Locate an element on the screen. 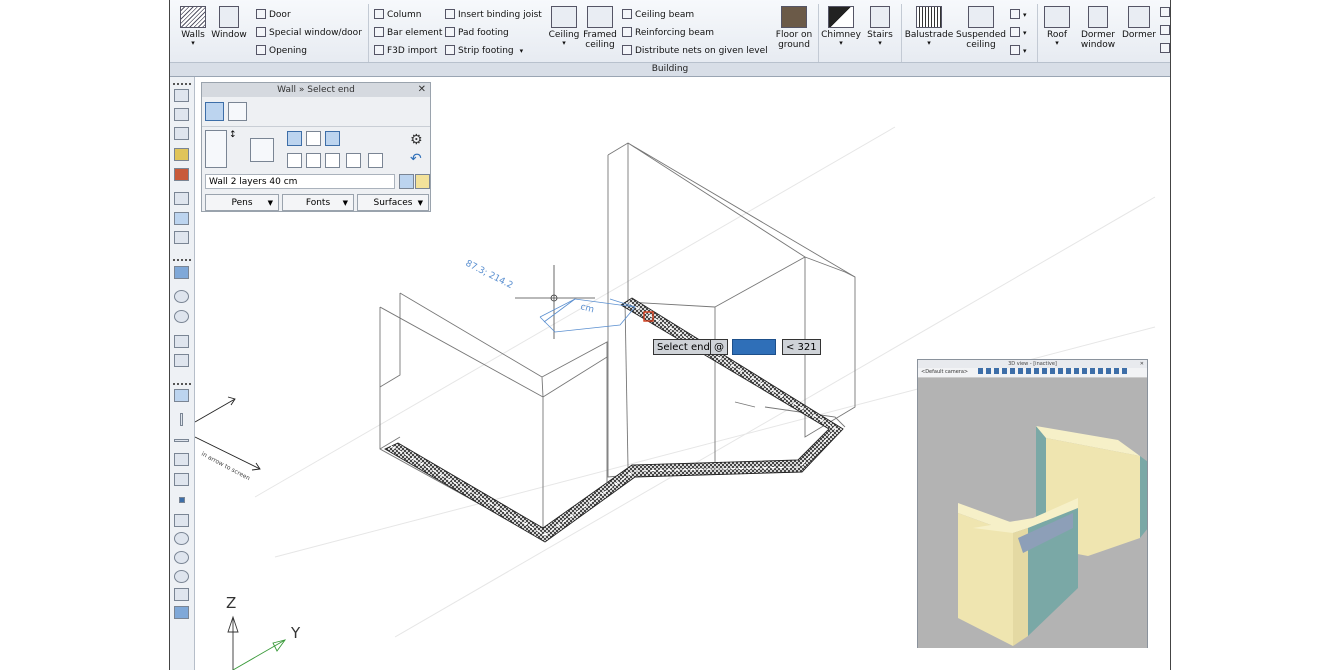 The width and height of the screenshot is (1340, 670). relative-at-toggle: @ is located at coordinates (719, 347).